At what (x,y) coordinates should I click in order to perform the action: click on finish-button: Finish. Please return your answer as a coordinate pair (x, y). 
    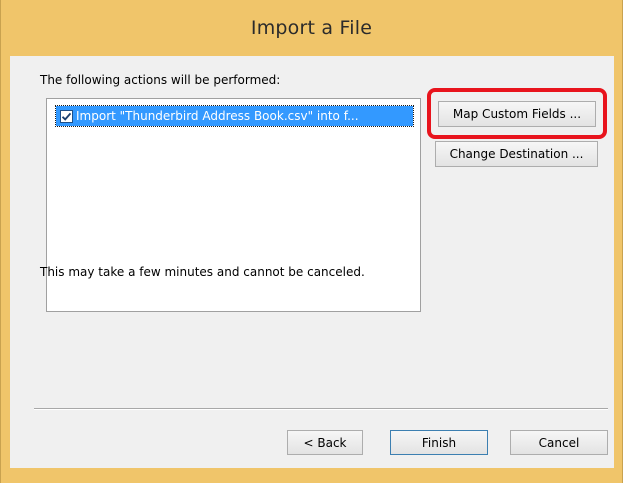
    Looking at the image, I should click on (439, 442).